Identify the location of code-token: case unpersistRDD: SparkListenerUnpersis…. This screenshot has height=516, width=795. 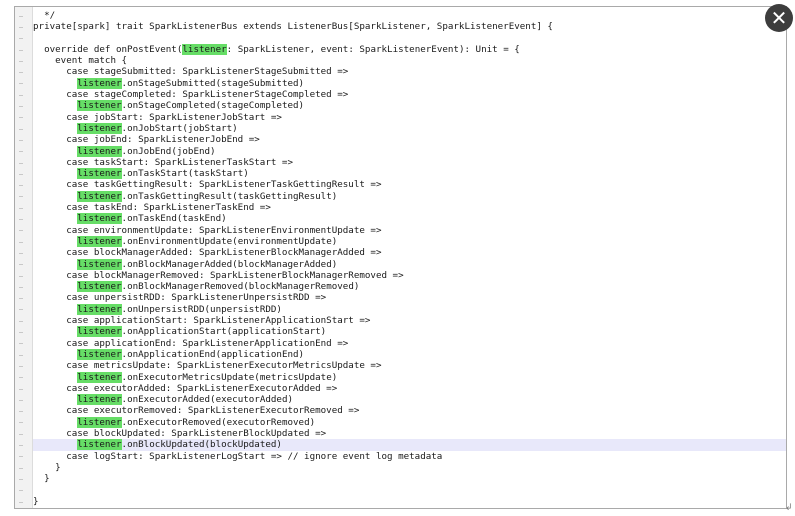
(196, 298).